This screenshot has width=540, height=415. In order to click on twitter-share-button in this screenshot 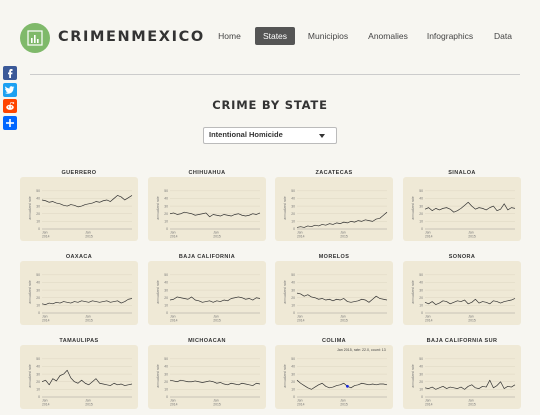, I will do `click(10, 90)`.